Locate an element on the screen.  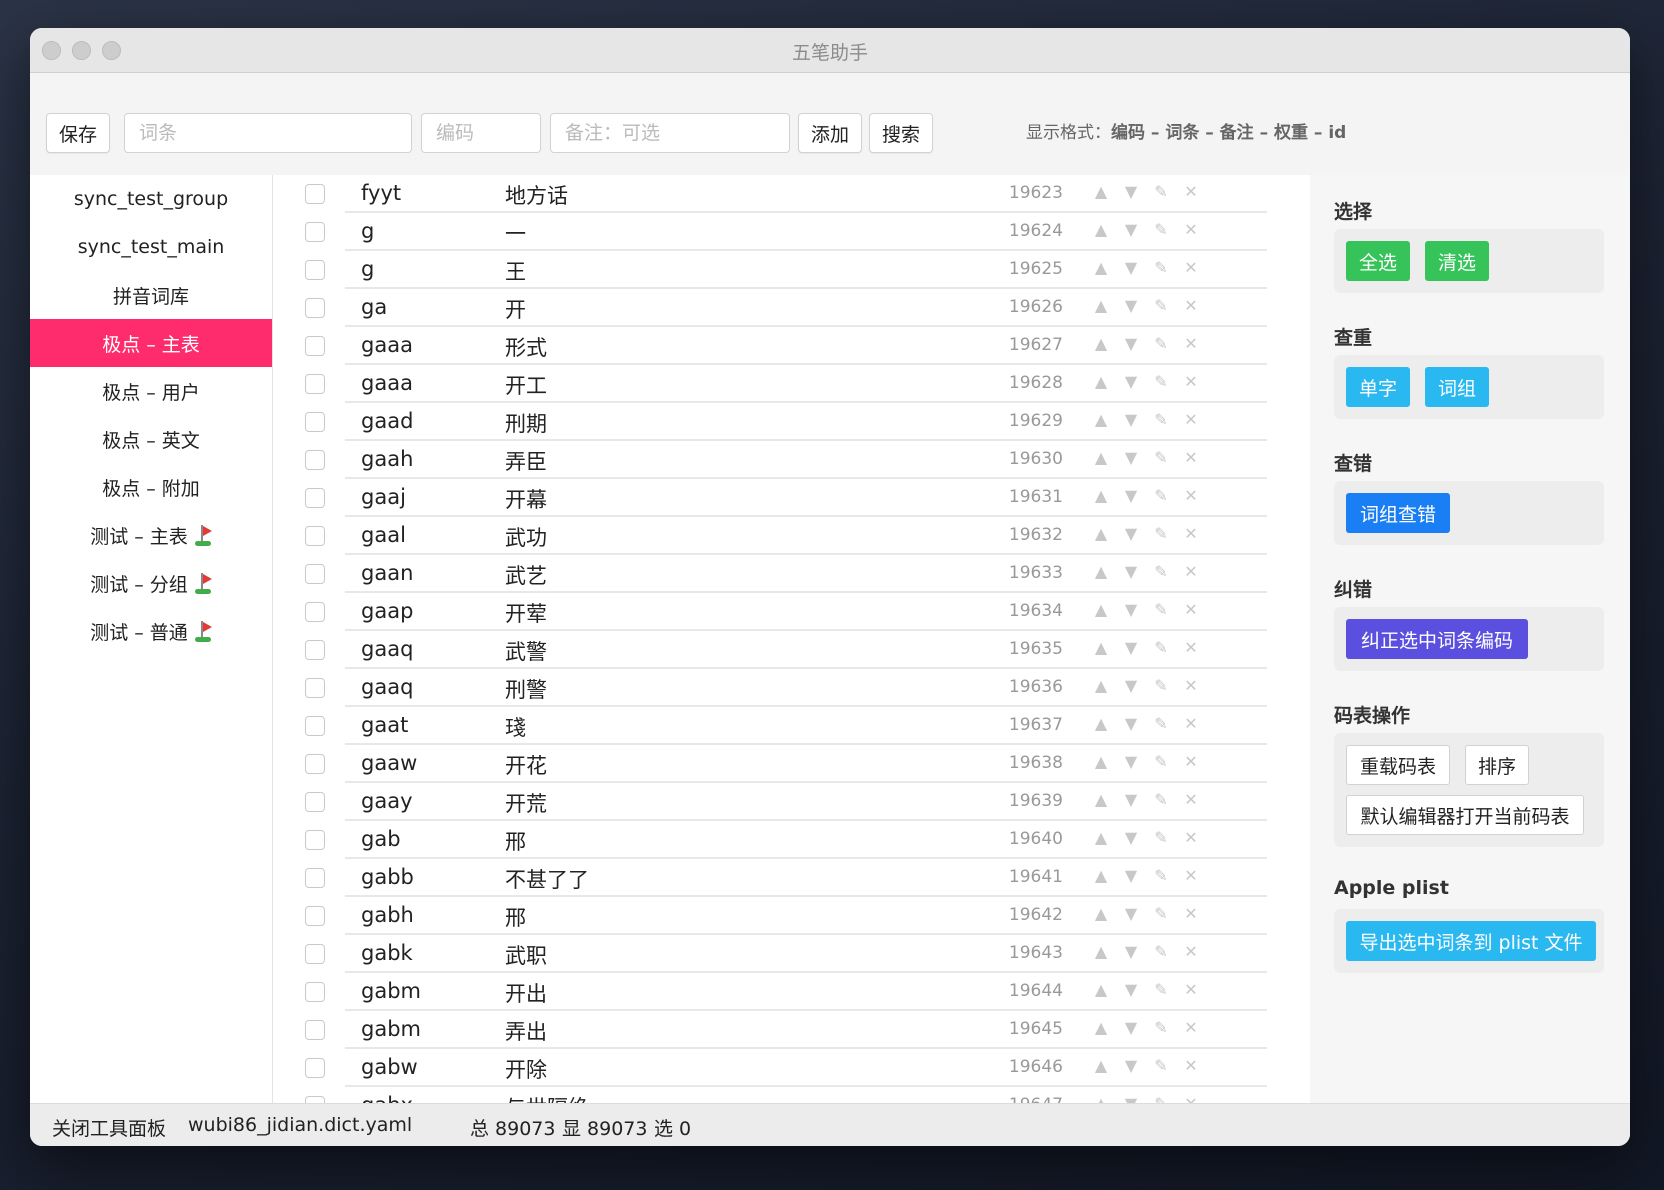
table-row: gaah 弄臣 19630 ▲ ▼ ✎ ✕ is located at coordinates (776, 460).